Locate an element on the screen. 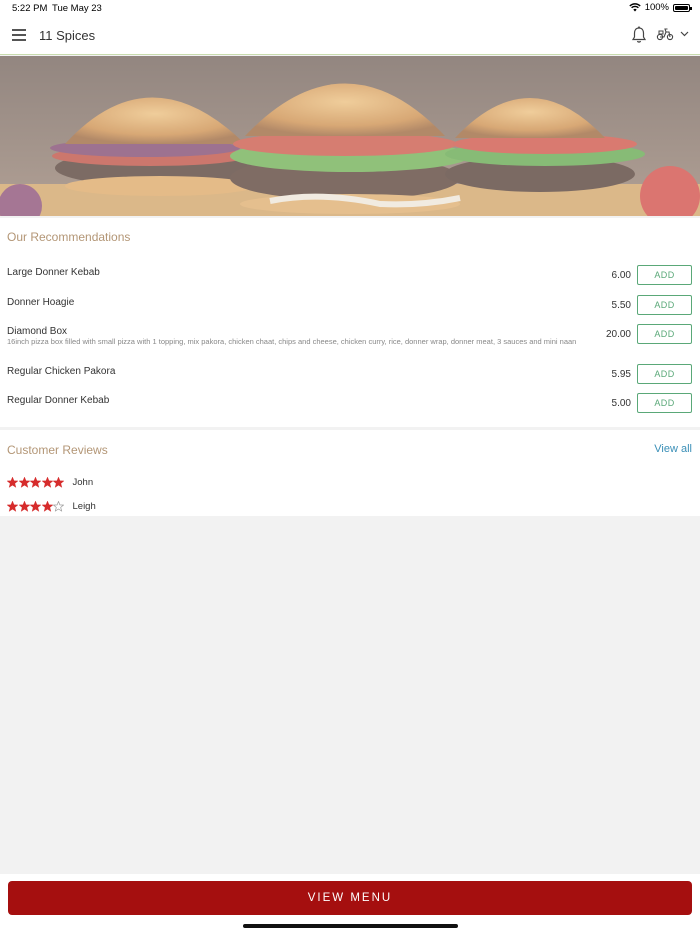 This screenshot has height=934, width=700. view-all-link: View all is located at coordinates (673, 449).